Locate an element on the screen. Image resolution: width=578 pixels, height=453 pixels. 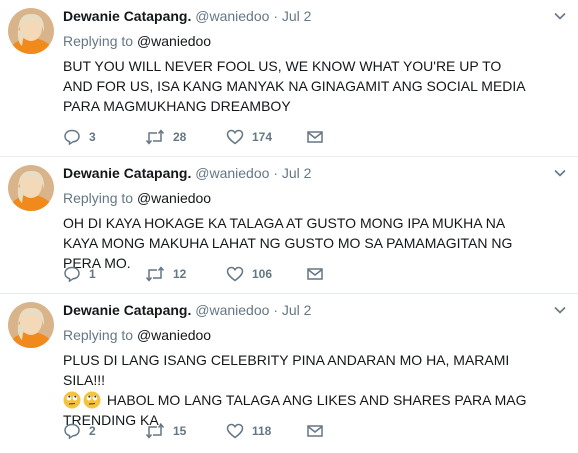
retweet-count: 28 is located at coordinates (180, 137).